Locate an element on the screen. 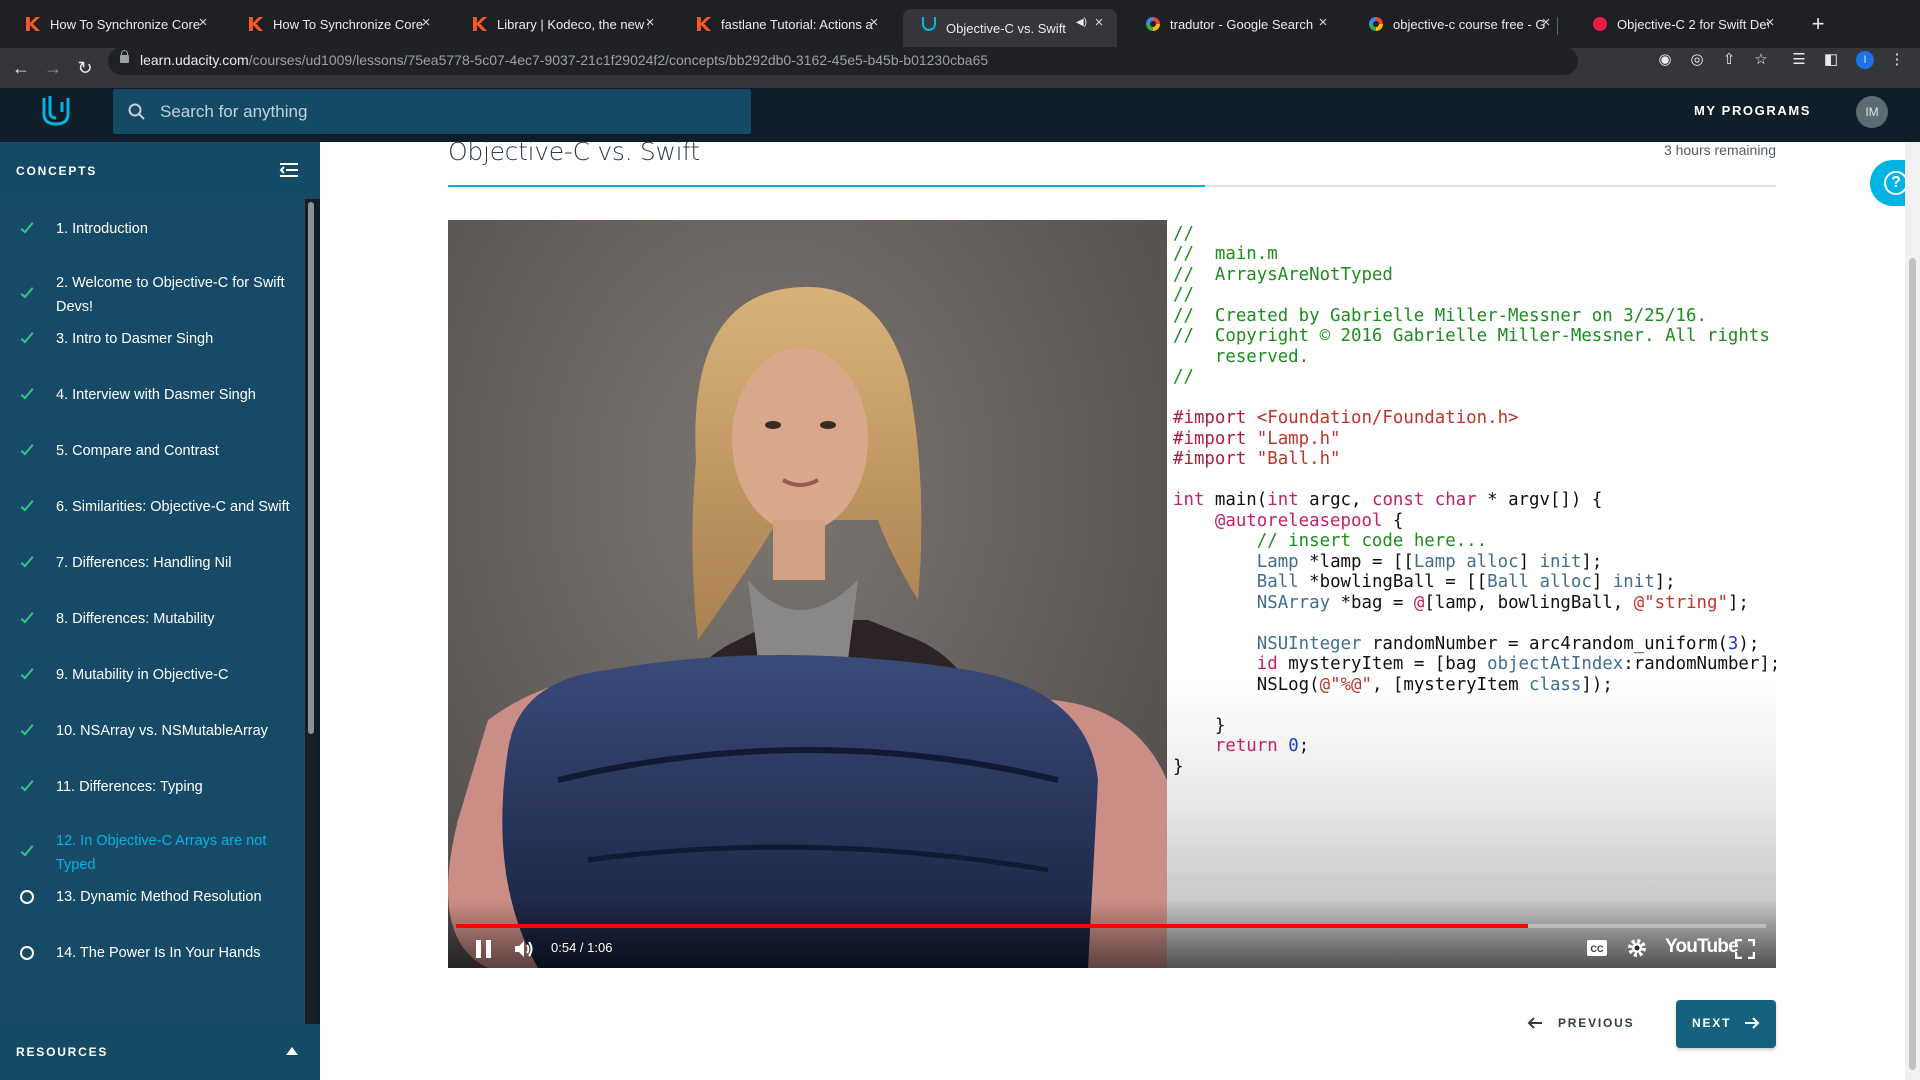  tab-title: Library | Kodeco, the new ra is located at coordinates (573, 24).